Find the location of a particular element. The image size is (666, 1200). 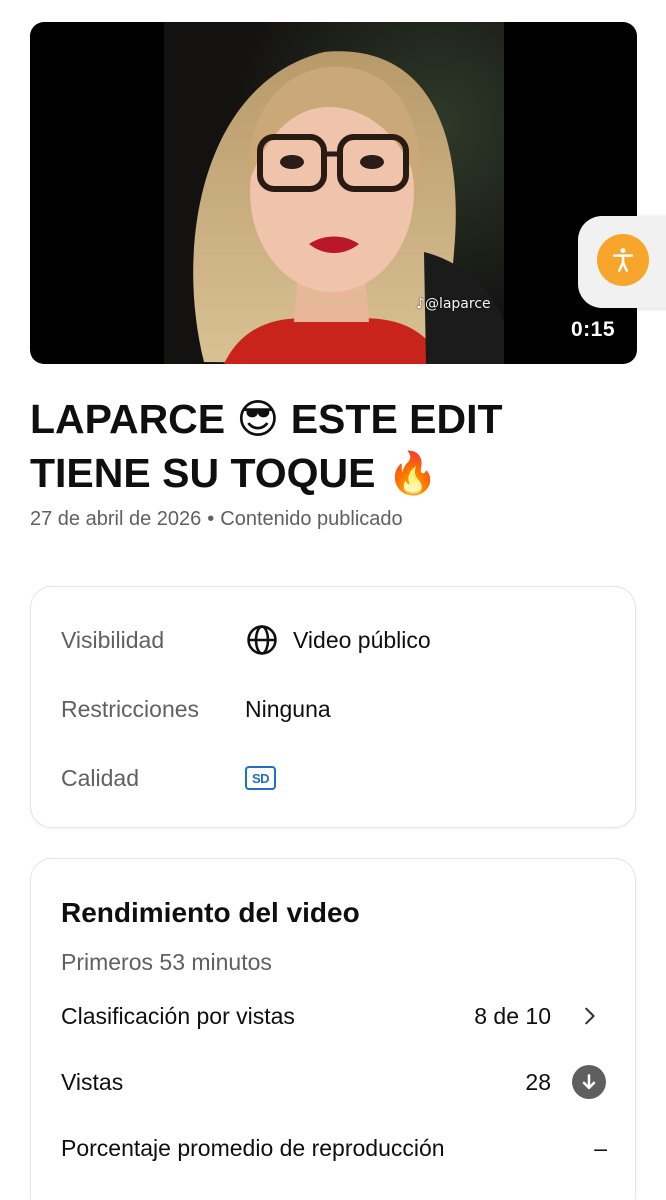

chevron-right-icon is located at coordinates (589, 1016).